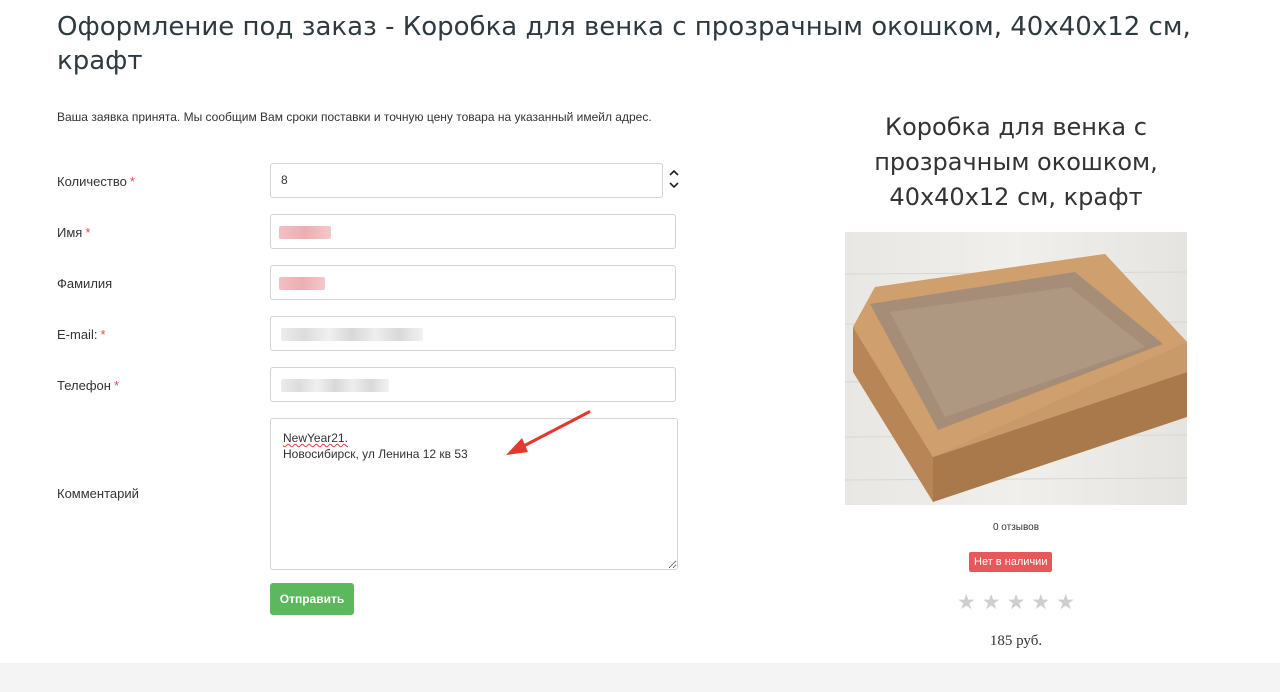  I want to click on quantity-input: 8, so click(466, 180).